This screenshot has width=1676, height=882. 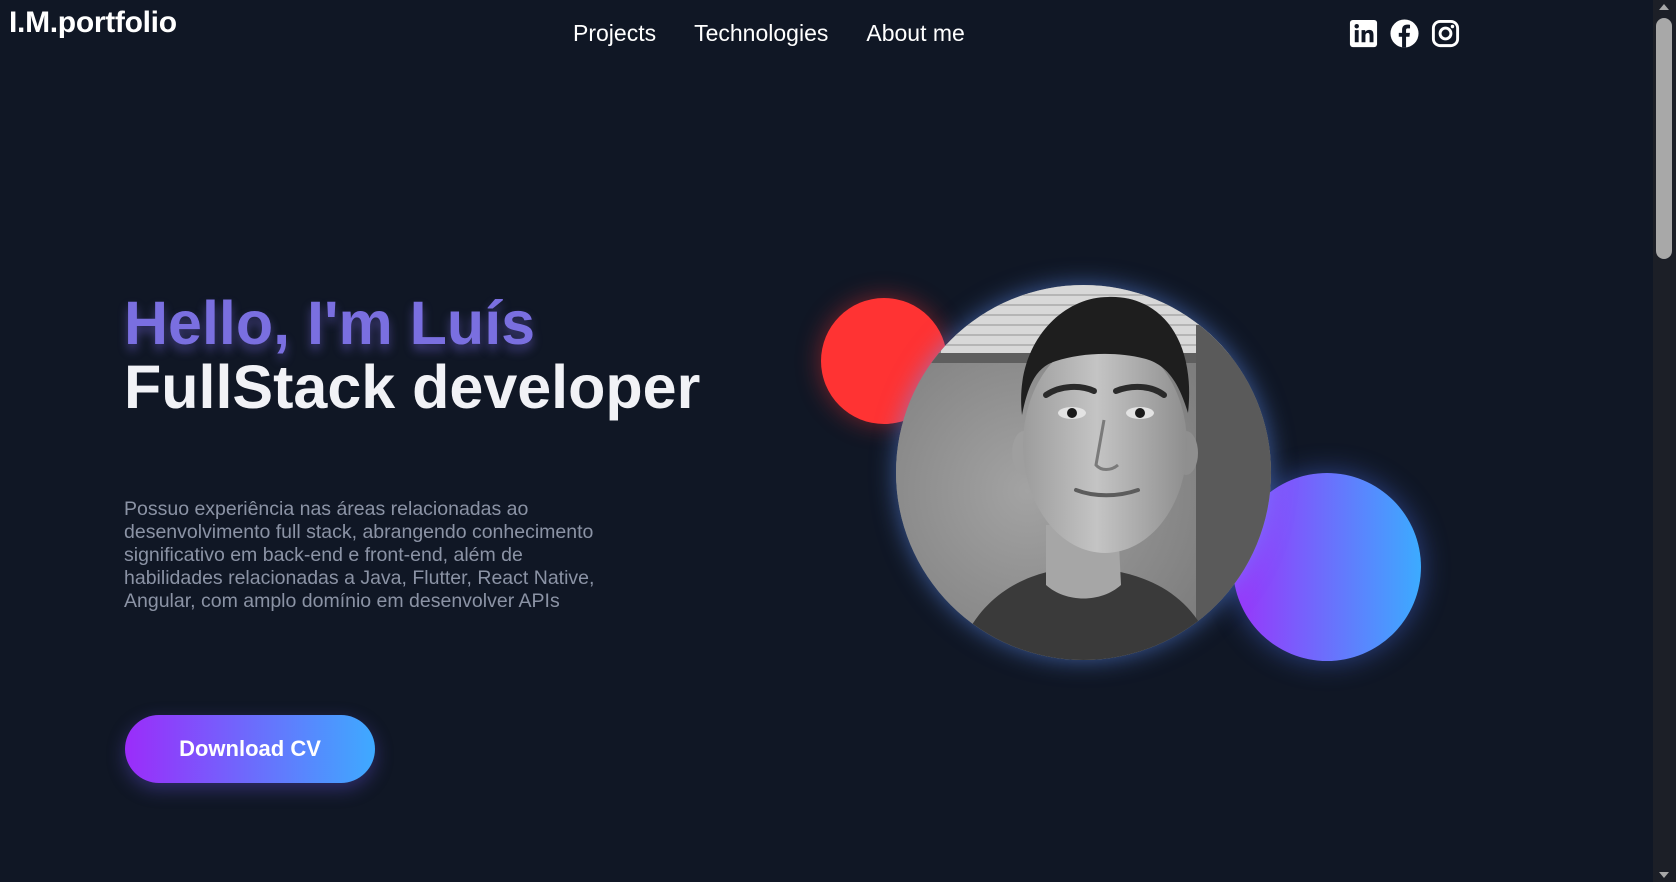 I want to click on facebook-icon, so click(x=1404, y=33).